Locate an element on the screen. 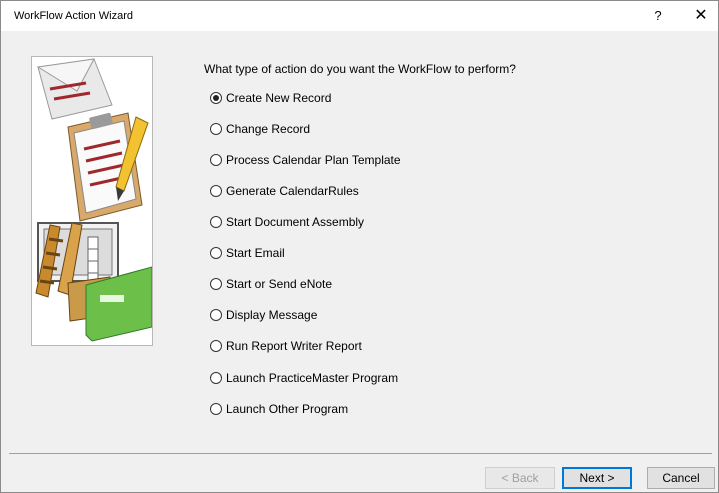  option-label: Display Message is located at coordinates (272, 315).